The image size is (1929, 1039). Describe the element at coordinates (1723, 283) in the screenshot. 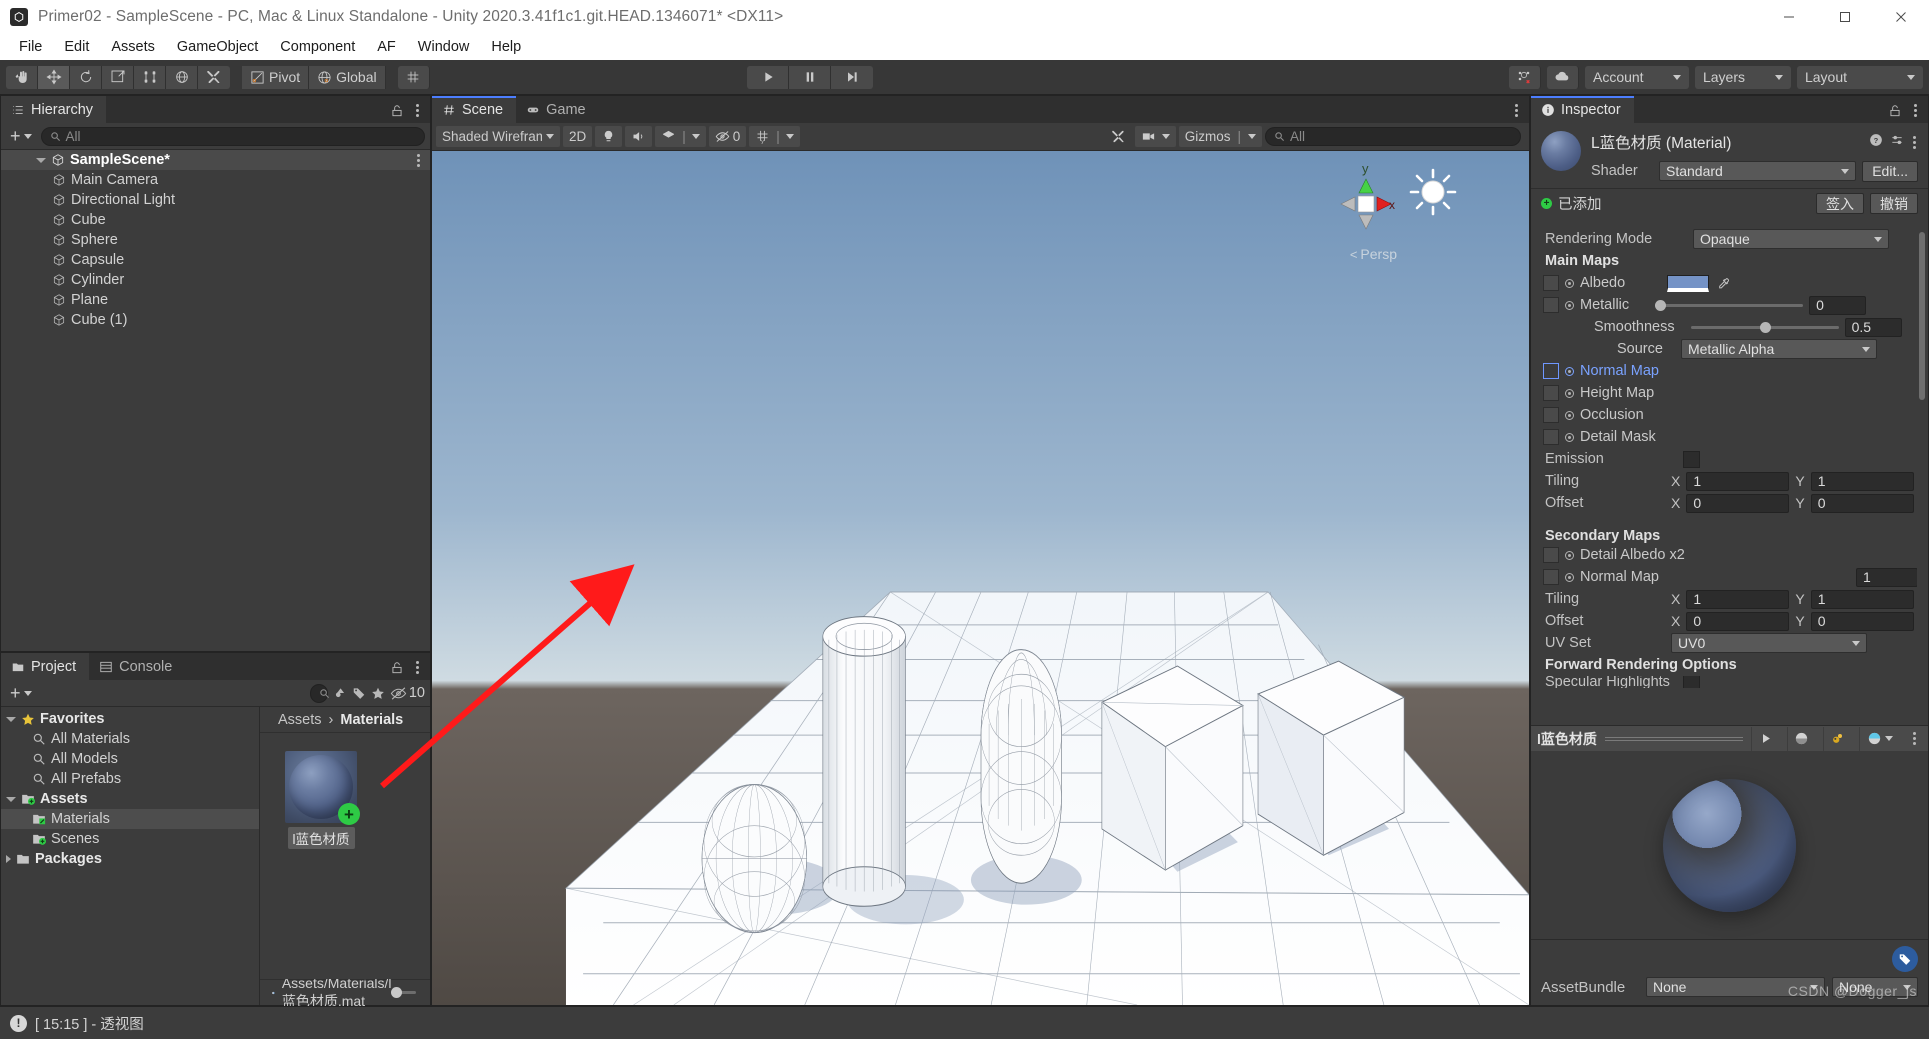

I see `eyedropper-icon` at that location.